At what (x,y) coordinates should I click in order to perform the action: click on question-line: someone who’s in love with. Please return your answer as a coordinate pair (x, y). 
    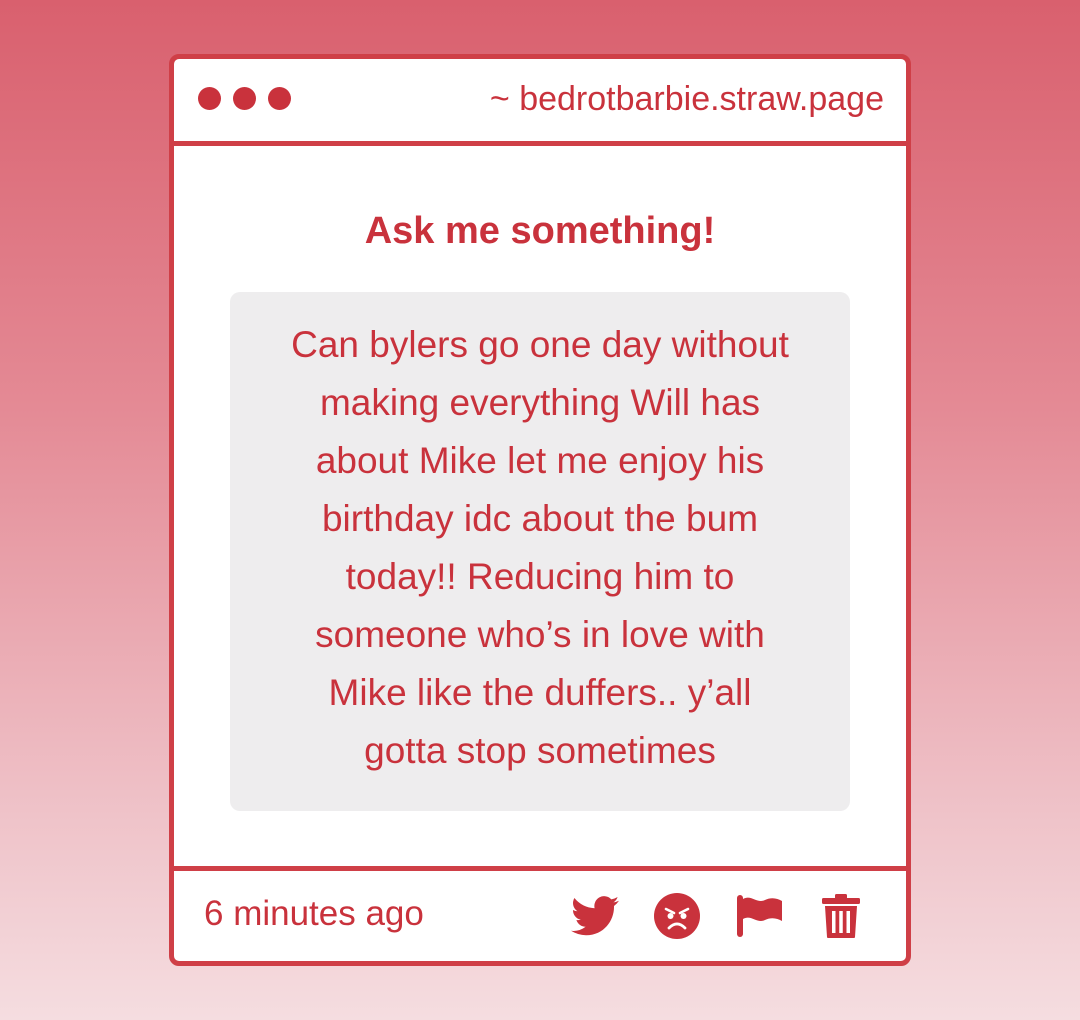
    Looking at the image, I should click on (540, 634).